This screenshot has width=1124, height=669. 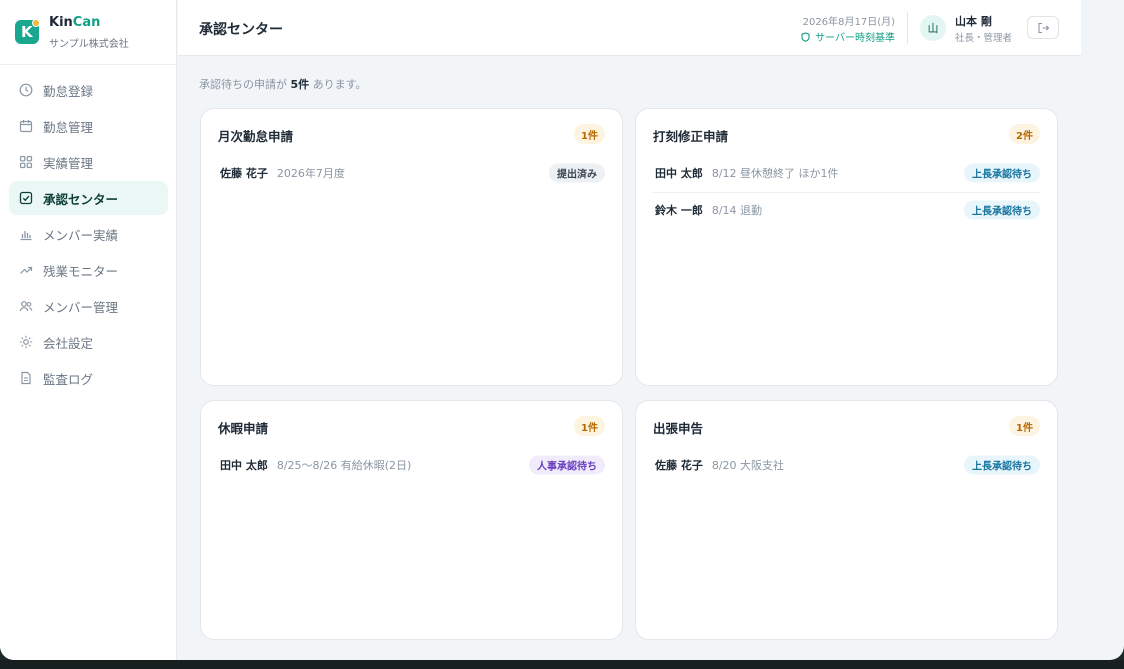 I want to click on logout-icon, so click(x=1043, y=27).